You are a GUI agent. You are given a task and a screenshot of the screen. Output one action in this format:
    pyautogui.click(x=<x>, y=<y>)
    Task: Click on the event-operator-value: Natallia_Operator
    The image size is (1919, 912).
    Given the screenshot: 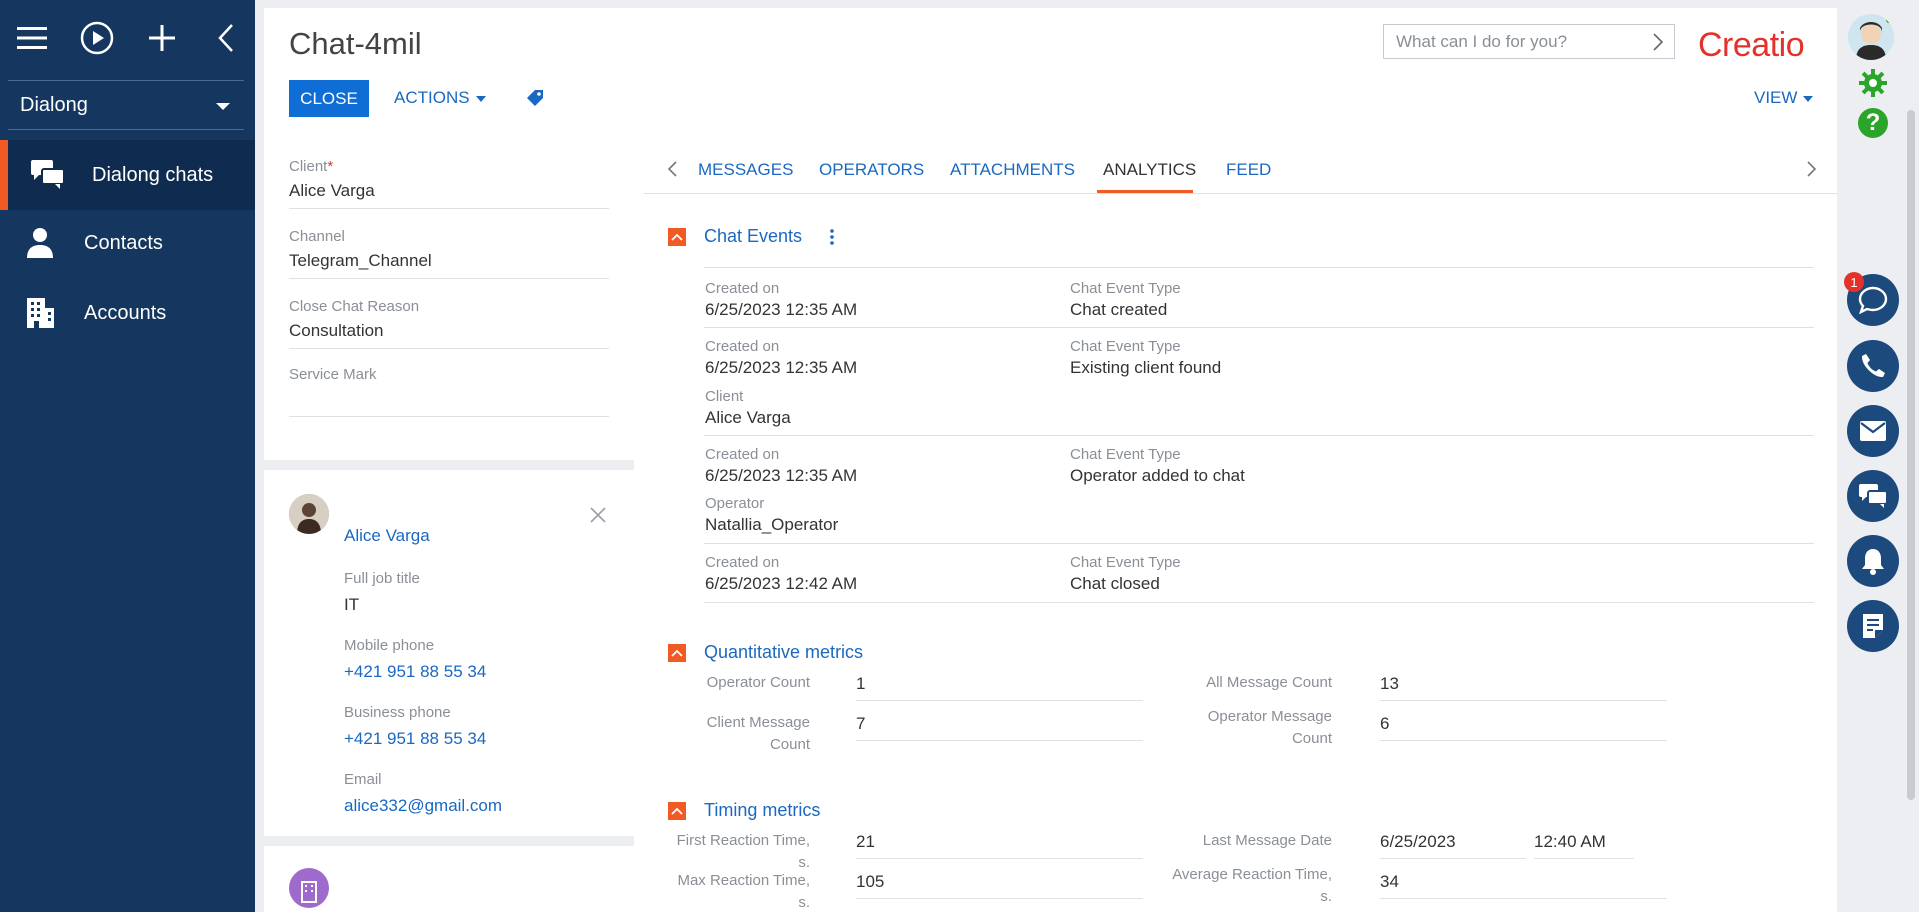 What is the action you would take?
    pyautogui.click(x=772, y=524)
    